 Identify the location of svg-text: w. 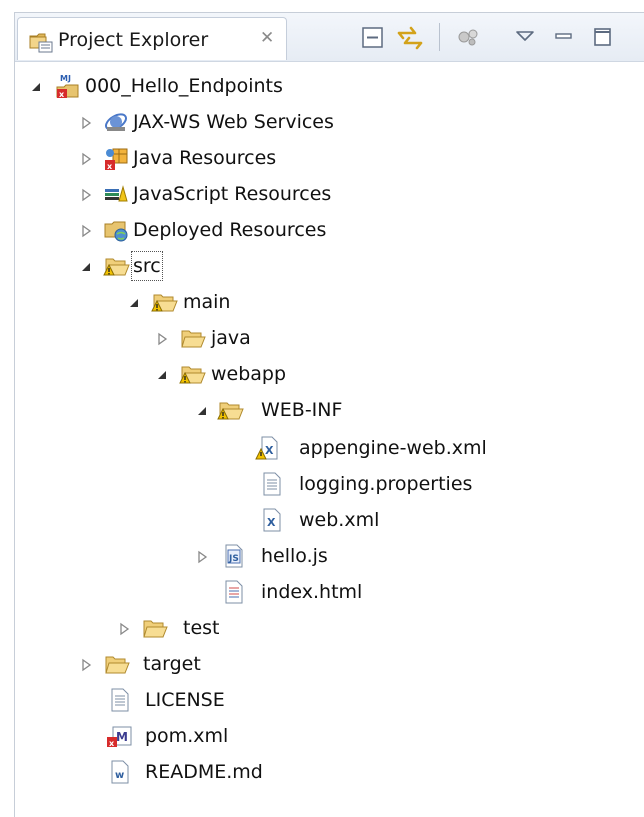
(119, 775).